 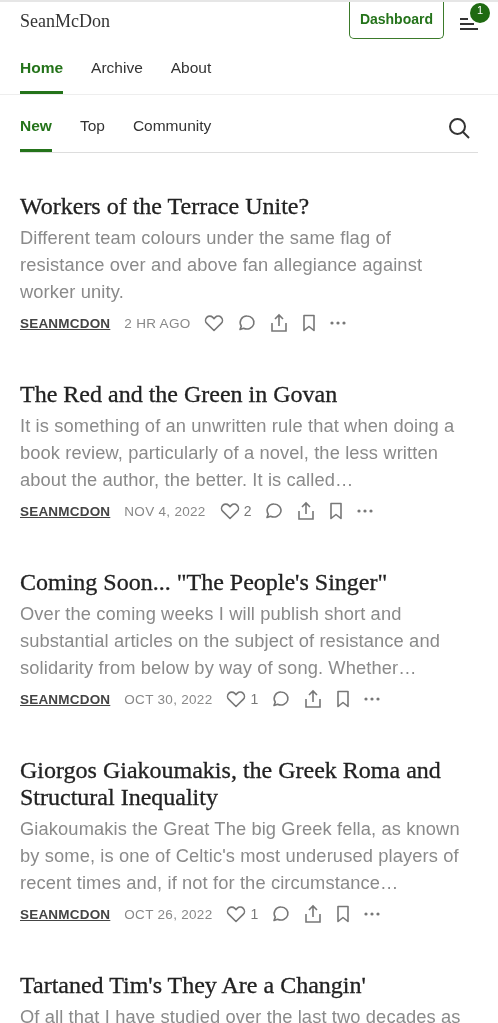 I want to click on nav-tab: About, so click(x=191, y=74).